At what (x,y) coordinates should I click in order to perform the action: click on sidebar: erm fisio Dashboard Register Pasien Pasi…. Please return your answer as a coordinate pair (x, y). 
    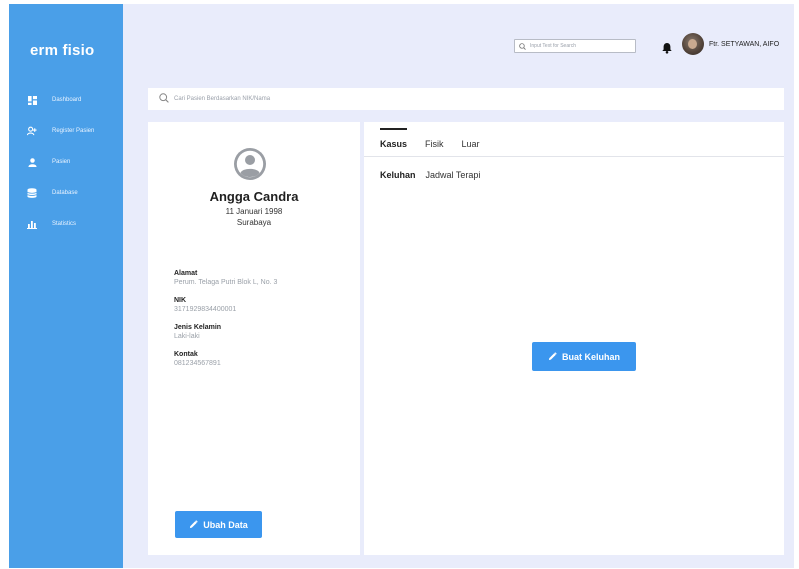
    Looking at the image, I should click on (66, 286).